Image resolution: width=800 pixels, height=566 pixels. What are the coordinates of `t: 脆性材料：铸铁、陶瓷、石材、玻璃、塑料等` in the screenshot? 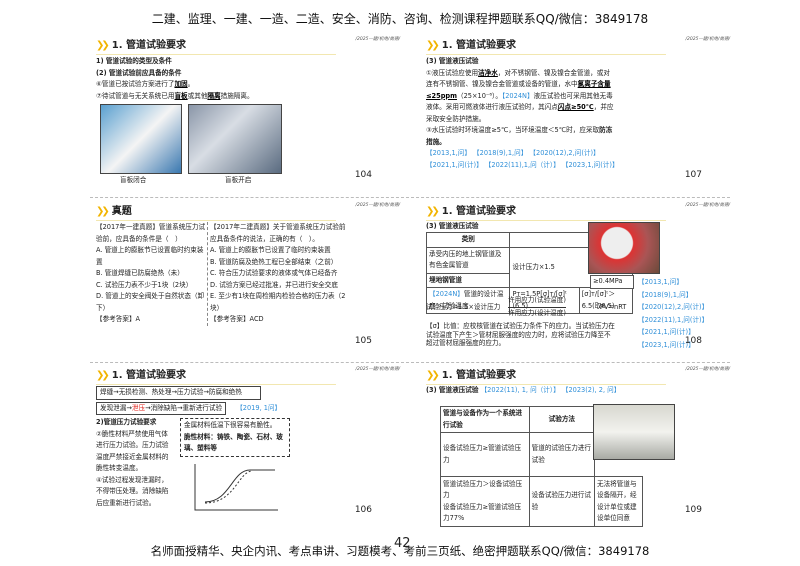 It's located at (233, 442).